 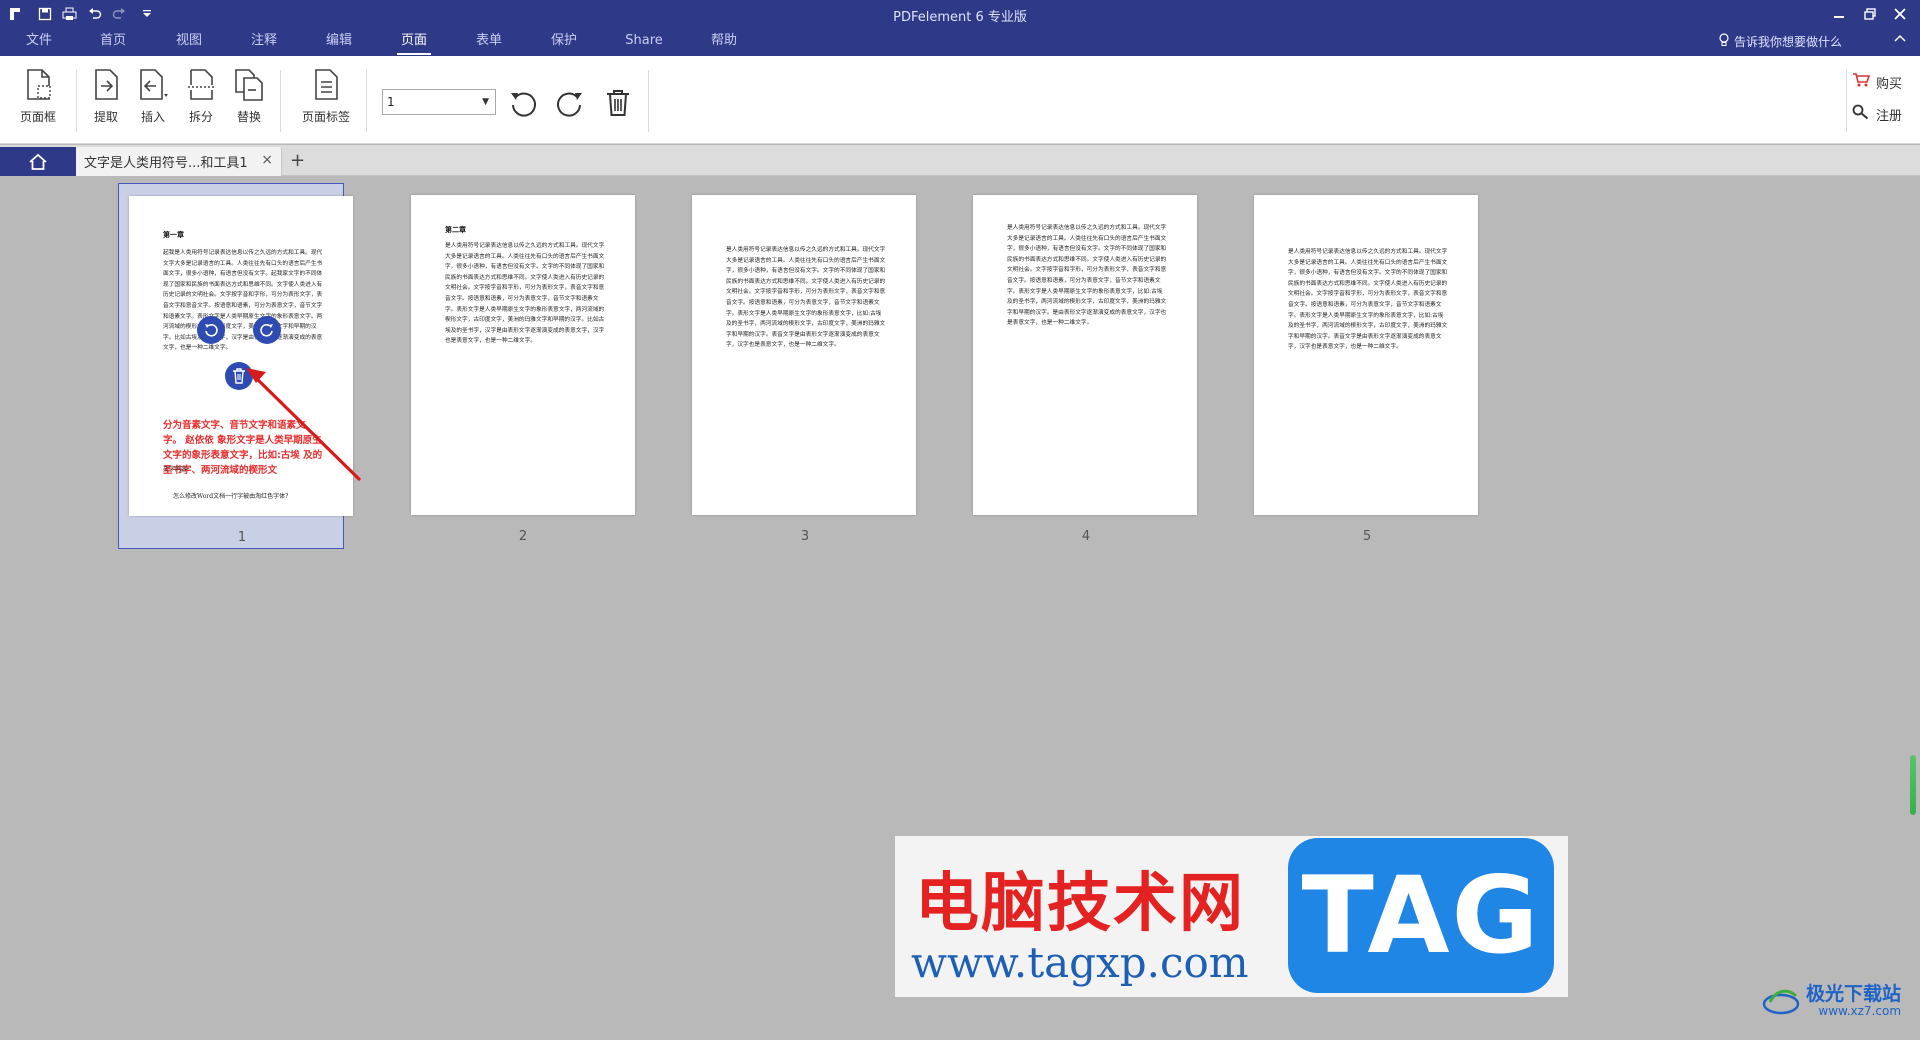 I want to click on page-heading: 第二章, so click(x=455, y=229).